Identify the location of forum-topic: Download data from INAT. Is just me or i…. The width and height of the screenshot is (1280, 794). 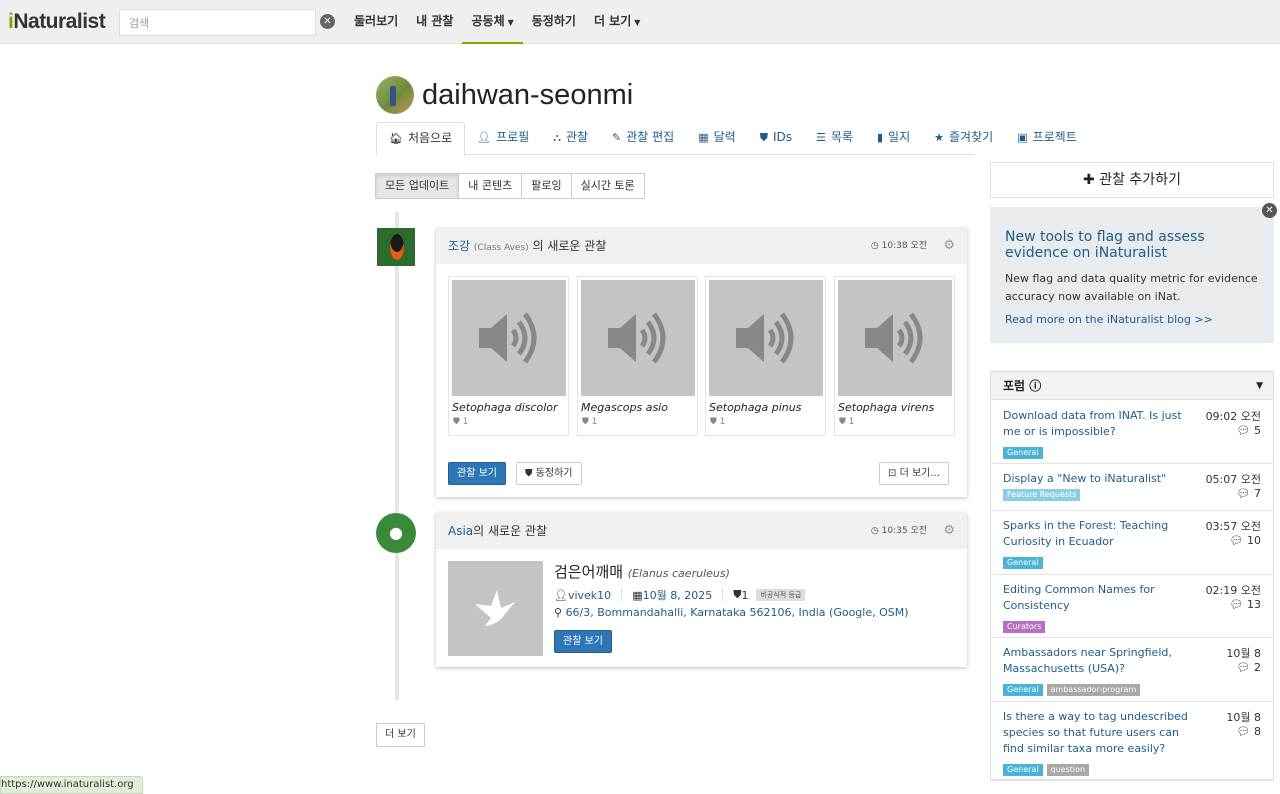
(1132, 432).